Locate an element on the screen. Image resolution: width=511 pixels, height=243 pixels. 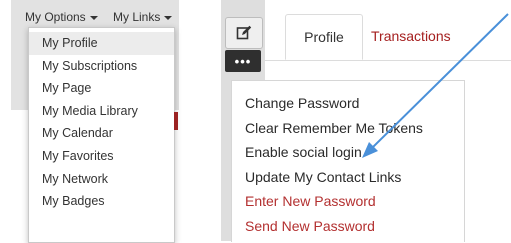
menu-item-my-calendar: My Calendar is located at coordinates (101, 133).